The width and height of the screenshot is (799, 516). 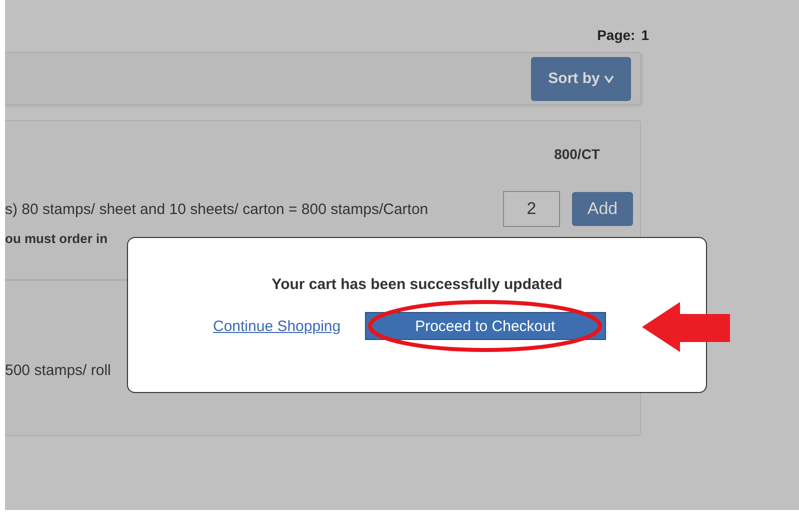 What do you see at coordinates (609, 78) in the screenshot?
I see `chevron-icon` at bounding box center [609, 78].